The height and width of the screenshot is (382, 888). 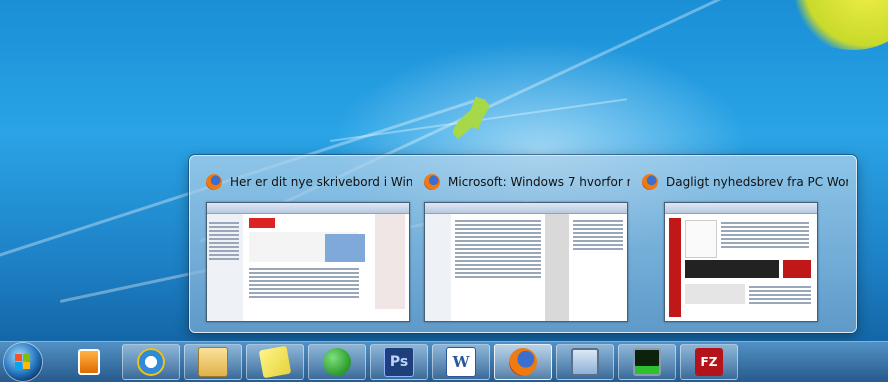 I want to click on start-button, so click(x=23, y=362).